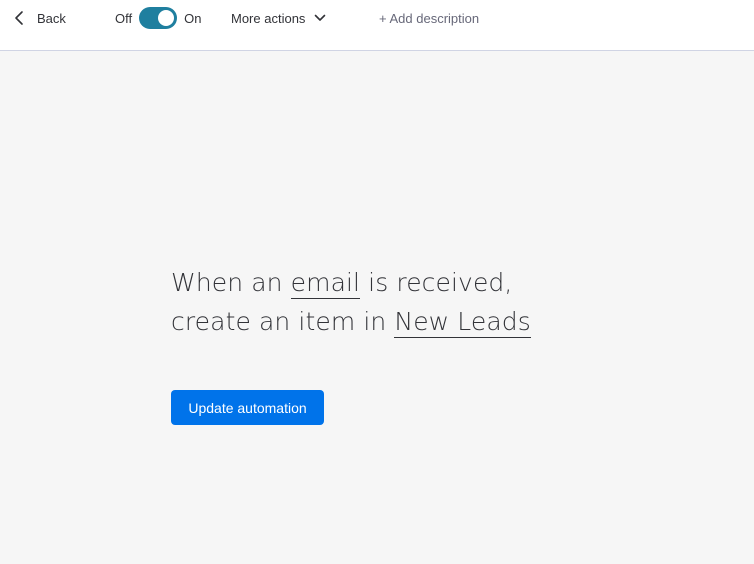 The height and width of the screenshot is (564, 754). What do you see at coordinates (462, 322) in the screenshot?
I see `board-token-new-leads: New Leads` at bounding box center [462, 322].